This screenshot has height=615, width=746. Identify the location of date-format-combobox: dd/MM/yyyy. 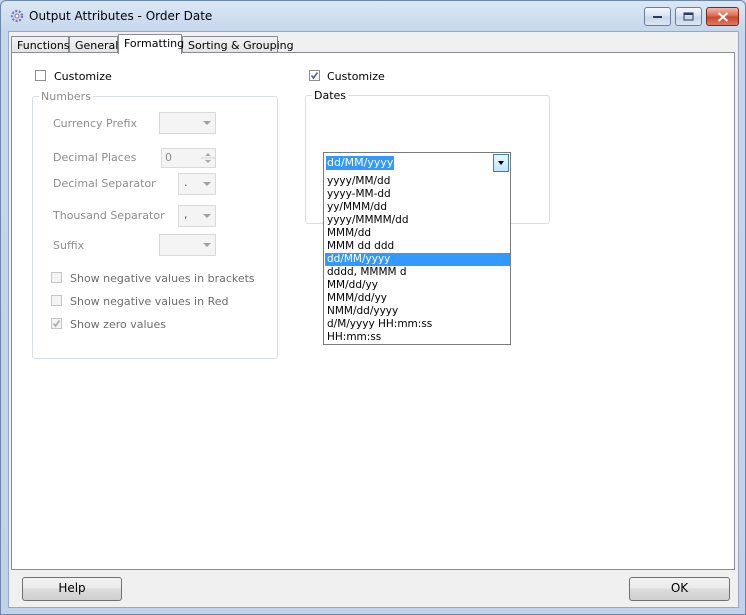
(417, 163).